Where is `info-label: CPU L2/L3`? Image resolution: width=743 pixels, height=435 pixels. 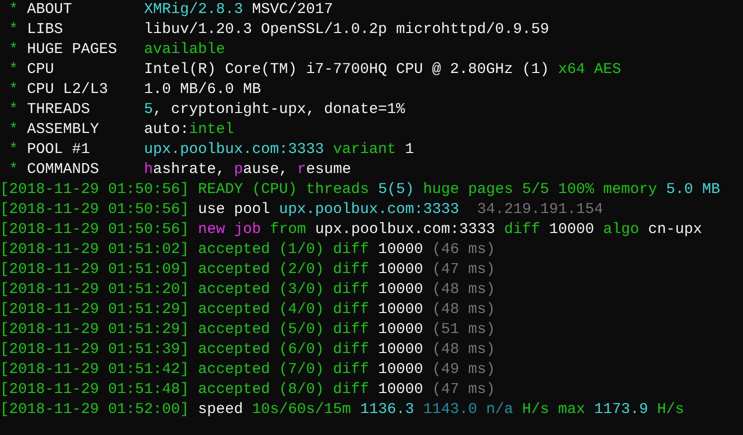 info-label: CPU L2/L3 is located at coordinates (68, 90).